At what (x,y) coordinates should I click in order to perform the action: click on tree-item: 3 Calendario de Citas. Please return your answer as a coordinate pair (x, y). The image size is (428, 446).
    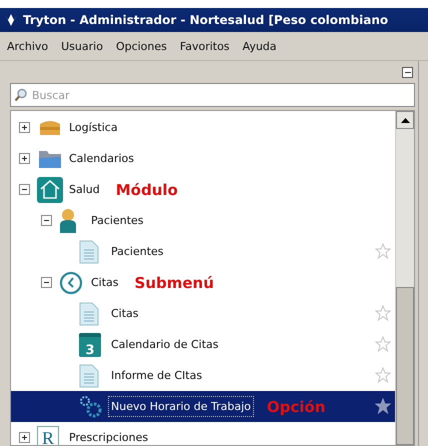
    Looking at the image, I should click on (203, 344).